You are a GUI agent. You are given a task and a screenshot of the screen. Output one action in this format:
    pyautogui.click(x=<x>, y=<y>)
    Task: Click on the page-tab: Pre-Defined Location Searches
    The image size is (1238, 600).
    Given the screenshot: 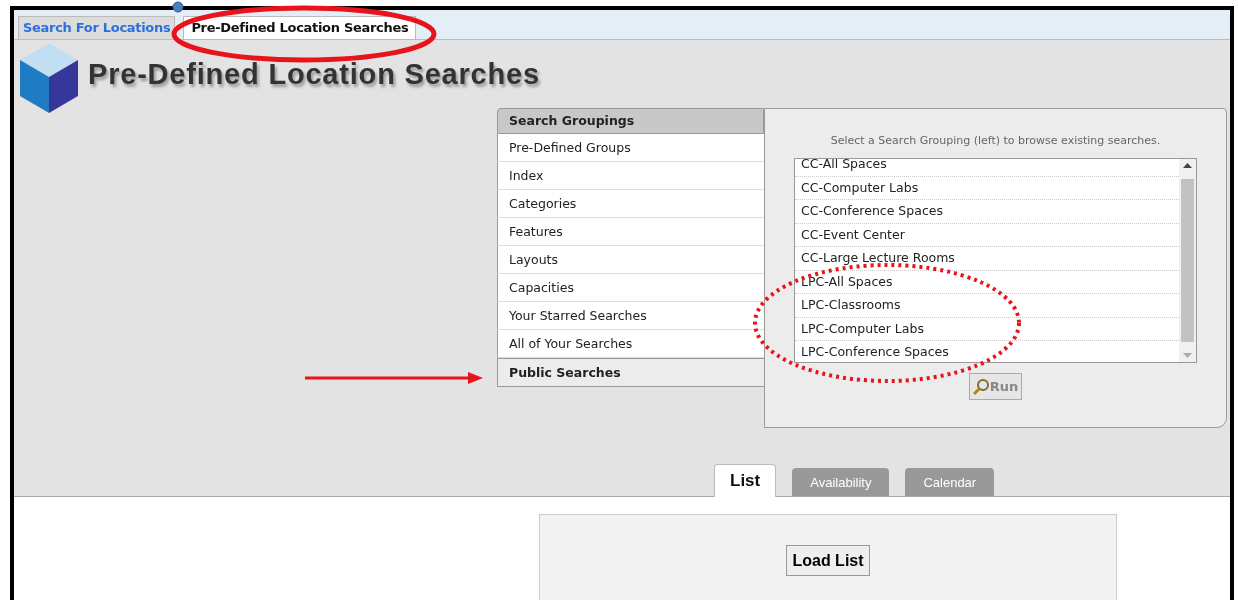 What is the action you would take?
    pyautogui.click(x=300, y=27)
    